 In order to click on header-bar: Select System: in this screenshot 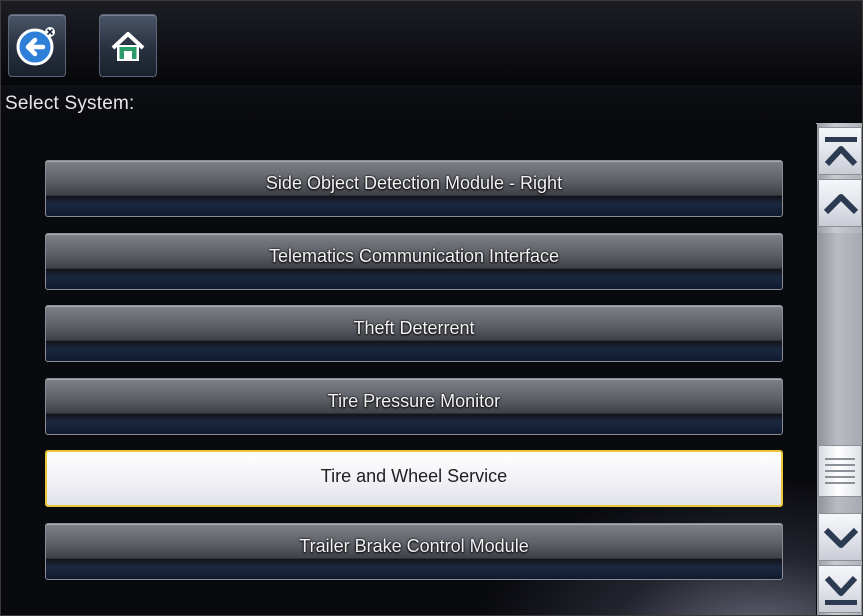, I will do `click(431, 104)`.